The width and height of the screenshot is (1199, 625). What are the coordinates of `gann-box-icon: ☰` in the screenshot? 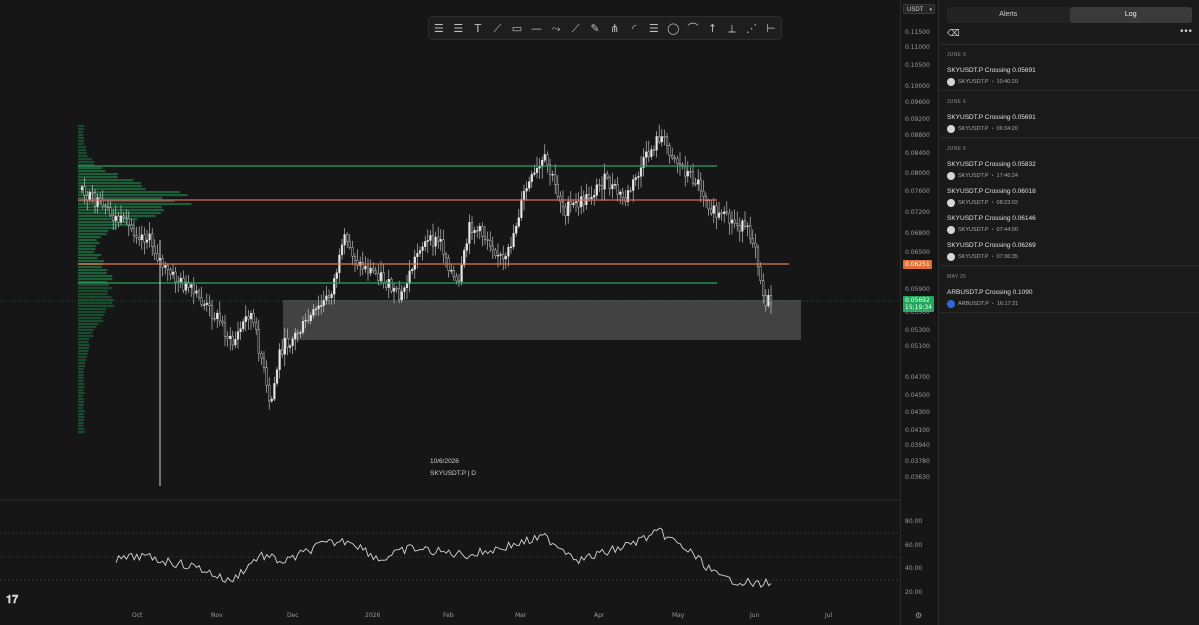 It's located at (653, 28).